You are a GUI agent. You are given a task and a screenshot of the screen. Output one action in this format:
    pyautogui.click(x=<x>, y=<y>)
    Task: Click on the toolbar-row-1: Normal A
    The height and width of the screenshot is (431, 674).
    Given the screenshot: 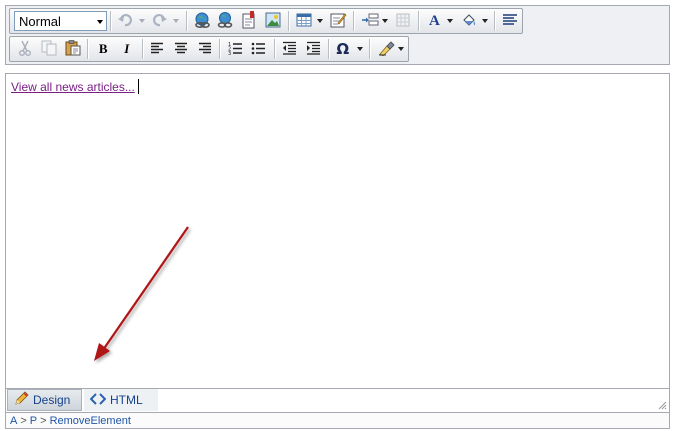 What is the action you would take?
    pyautogui.click(x=266, y=21)
    